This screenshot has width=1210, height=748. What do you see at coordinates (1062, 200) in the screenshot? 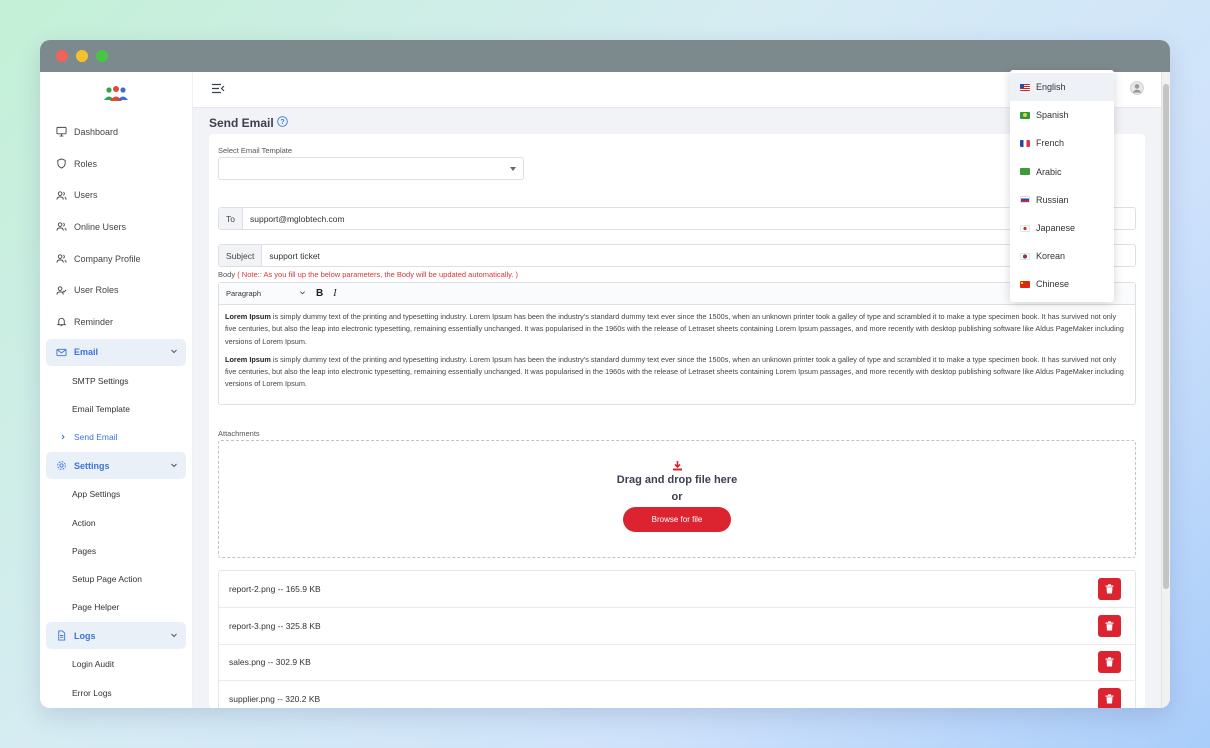
I see `language-option-russian: Russian` at bounding box center [1062, 200].